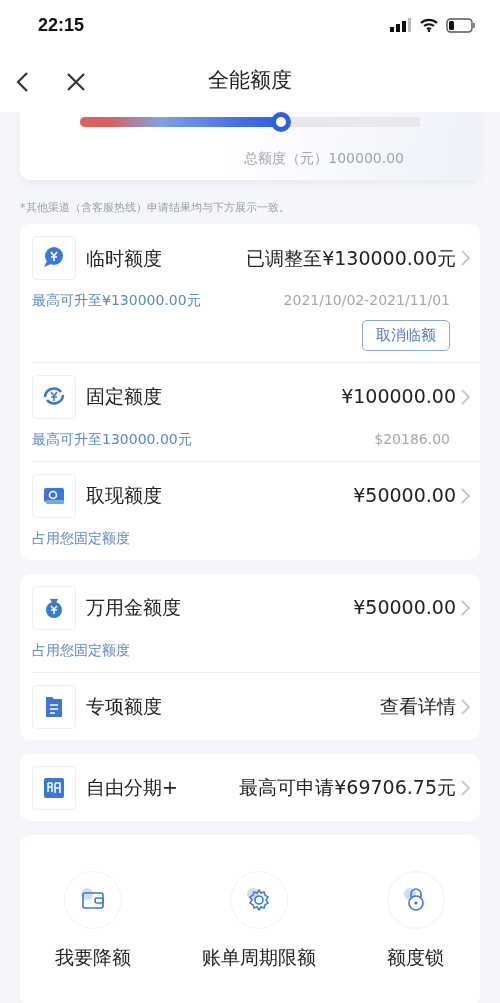  I want to click on limit-title: 专项额度, so click(124, 707).